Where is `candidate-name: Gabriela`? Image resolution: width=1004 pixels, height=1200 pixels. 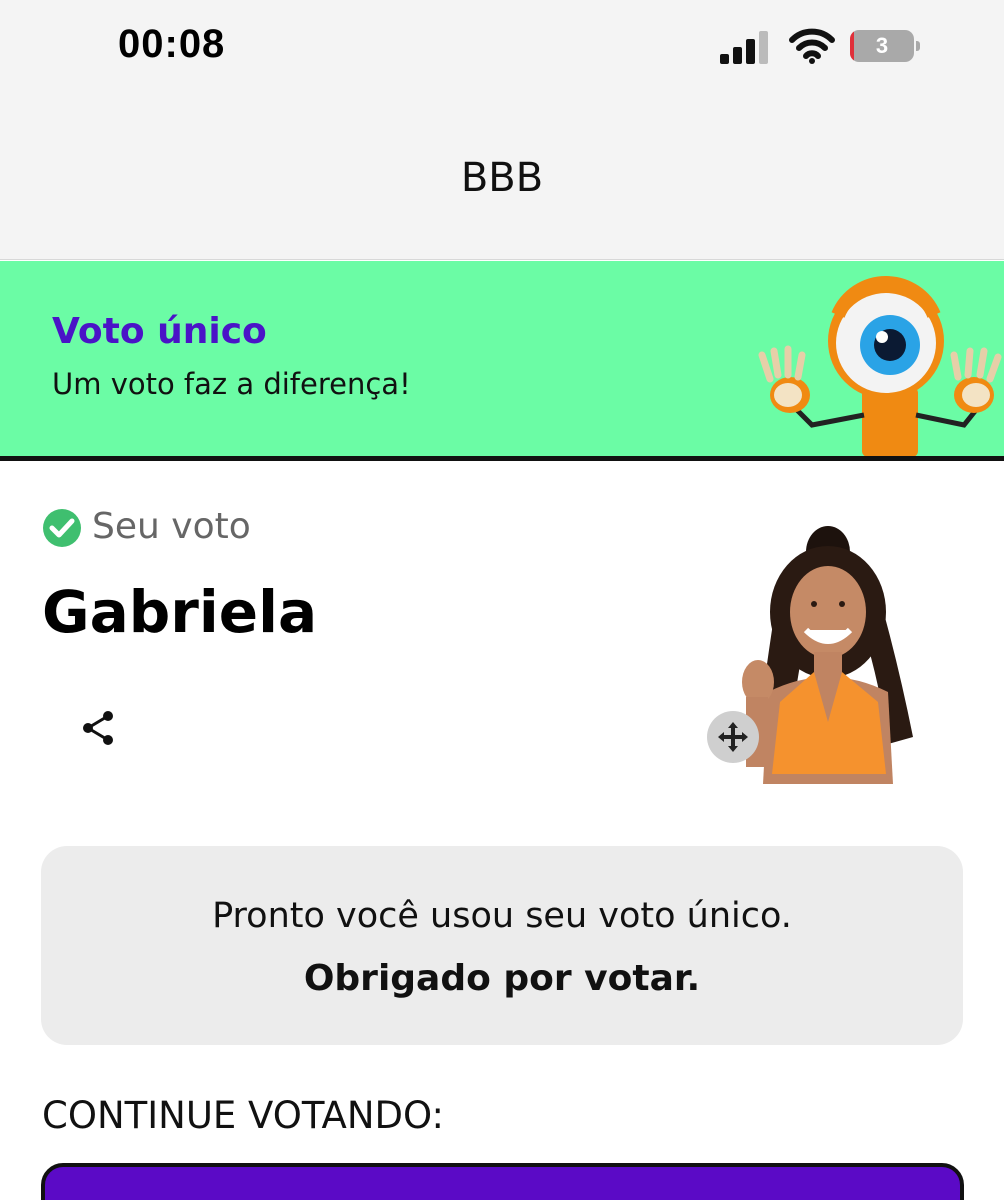
candidate-name: Gabriela is located at coordinates (180, 612).